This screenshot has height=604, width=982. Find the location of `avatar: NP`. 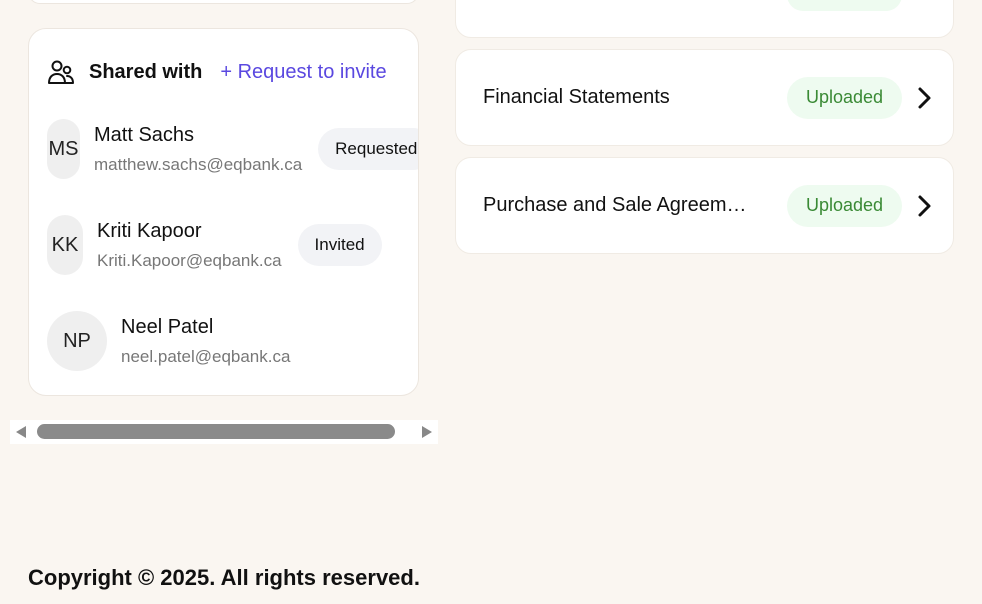

avatar: NP is located at coordinates (77, 341).